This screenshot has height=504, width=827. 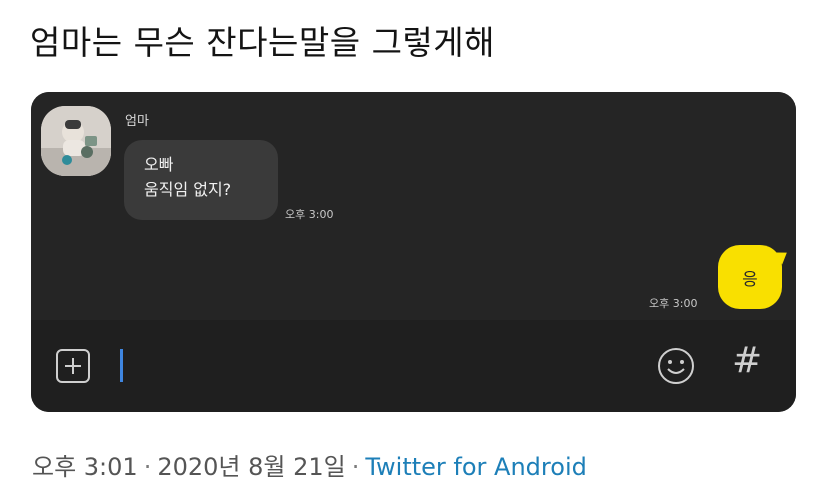 I want to click on tweet-source-link: Twitter for Android, so click(x=475, y=467).